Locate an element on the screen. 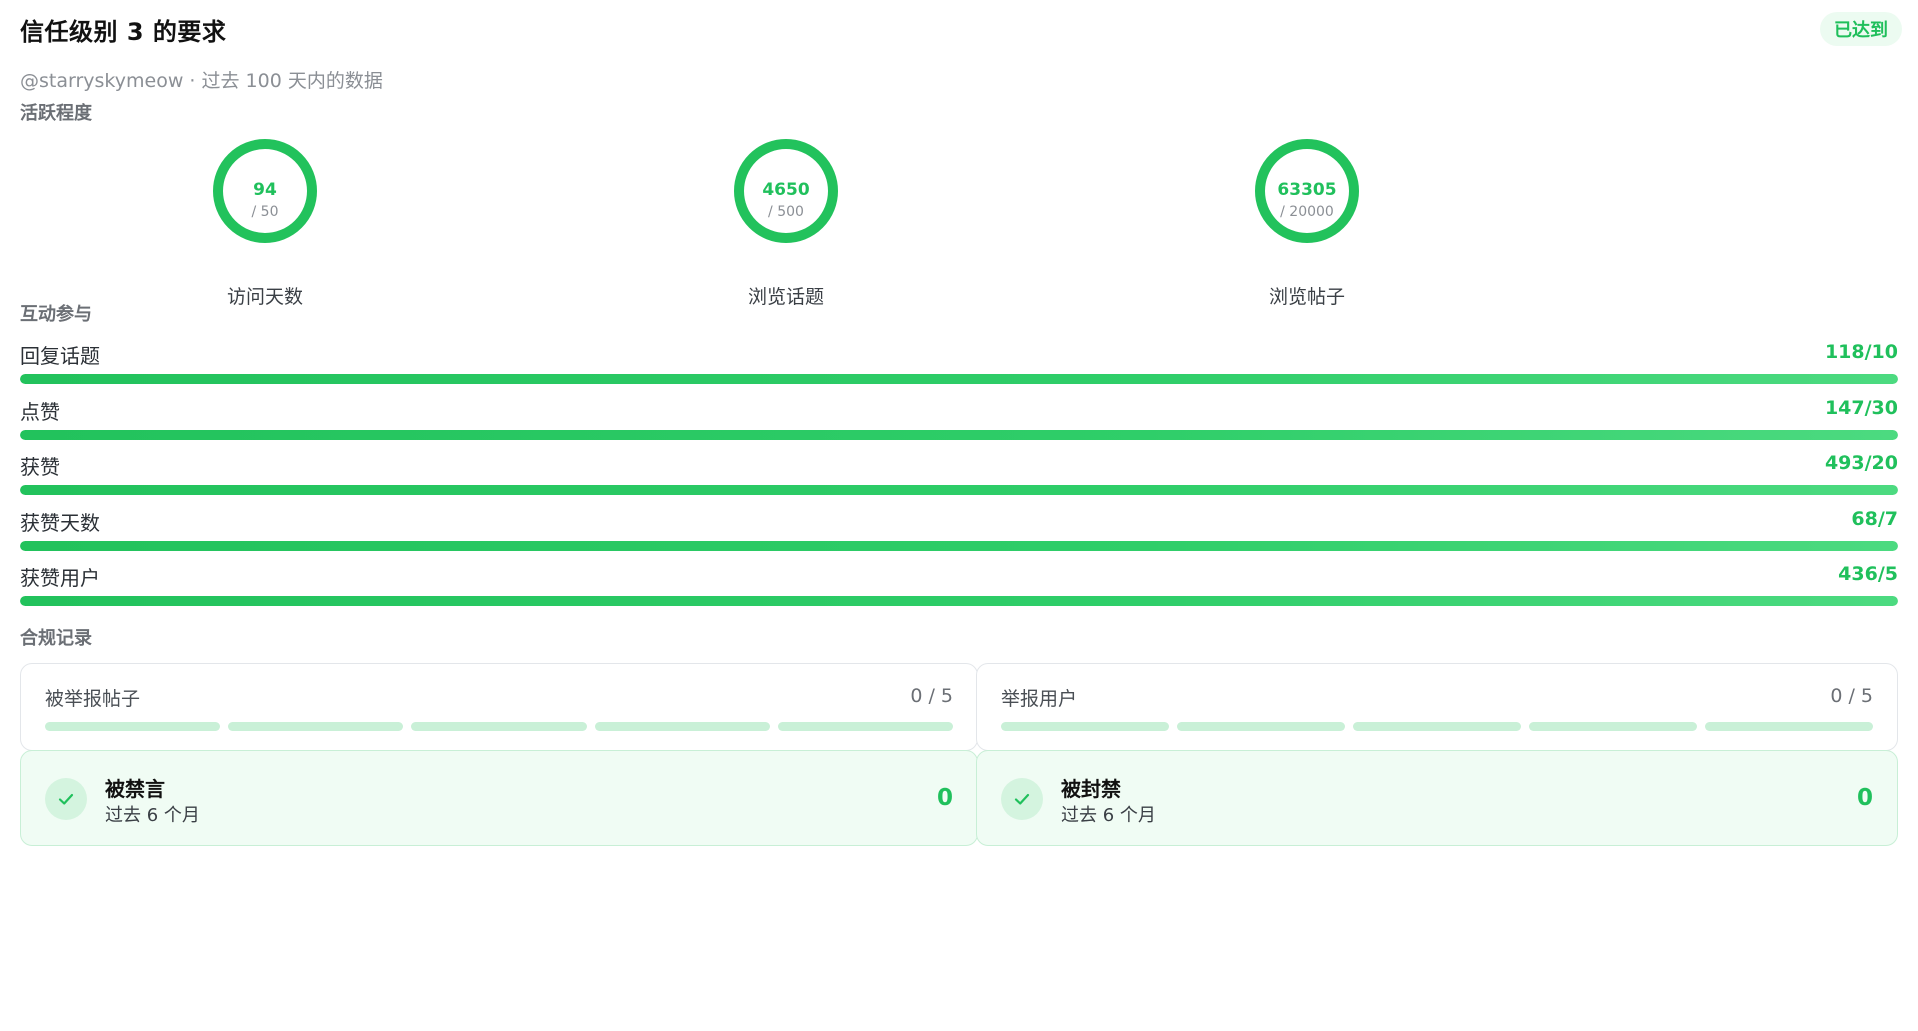 This screenshot has height=1031, width=1918. gauge-value: 94 is located at coordinates (265, 190).